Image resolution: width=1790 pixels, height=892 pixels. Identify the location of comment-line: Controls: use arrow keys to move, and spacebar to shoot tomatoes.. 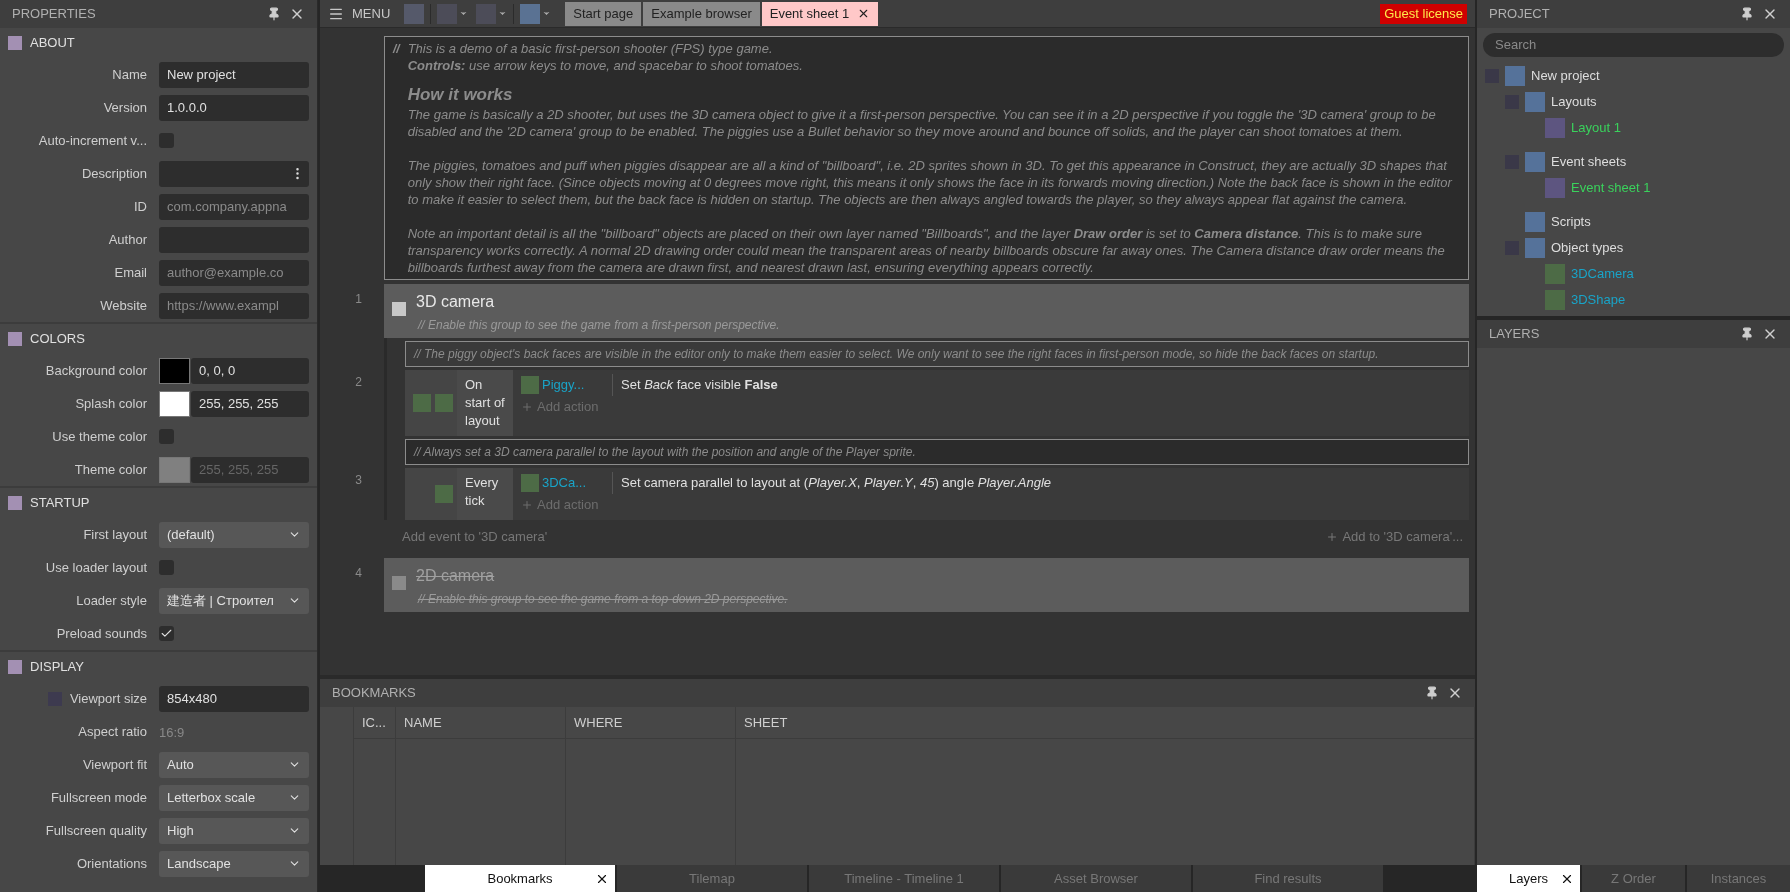
(605, 65).